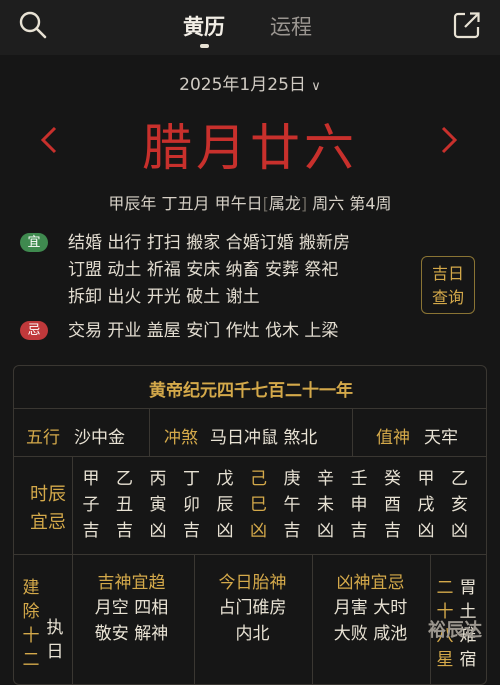 The image size is (500, 685). I want to click on hour-zhi: 卯, so click(191, 505).